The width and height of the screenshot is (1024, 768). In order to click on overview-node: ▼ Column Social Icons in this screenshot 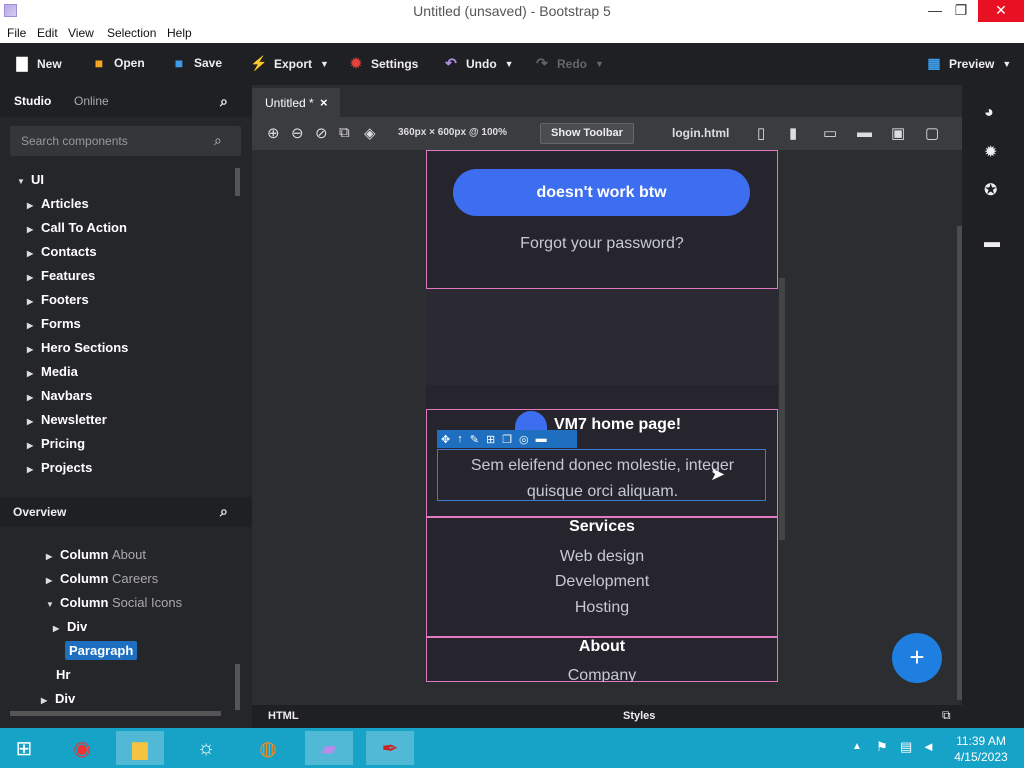, I will do `click(114, 602)`.